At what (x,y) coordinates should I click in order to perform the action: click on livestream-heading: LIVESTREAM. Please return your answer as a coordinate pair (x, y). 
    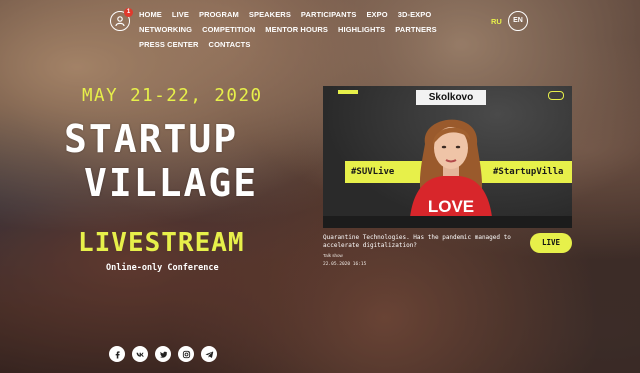
    Looking at the image, I should click on (161, 243).